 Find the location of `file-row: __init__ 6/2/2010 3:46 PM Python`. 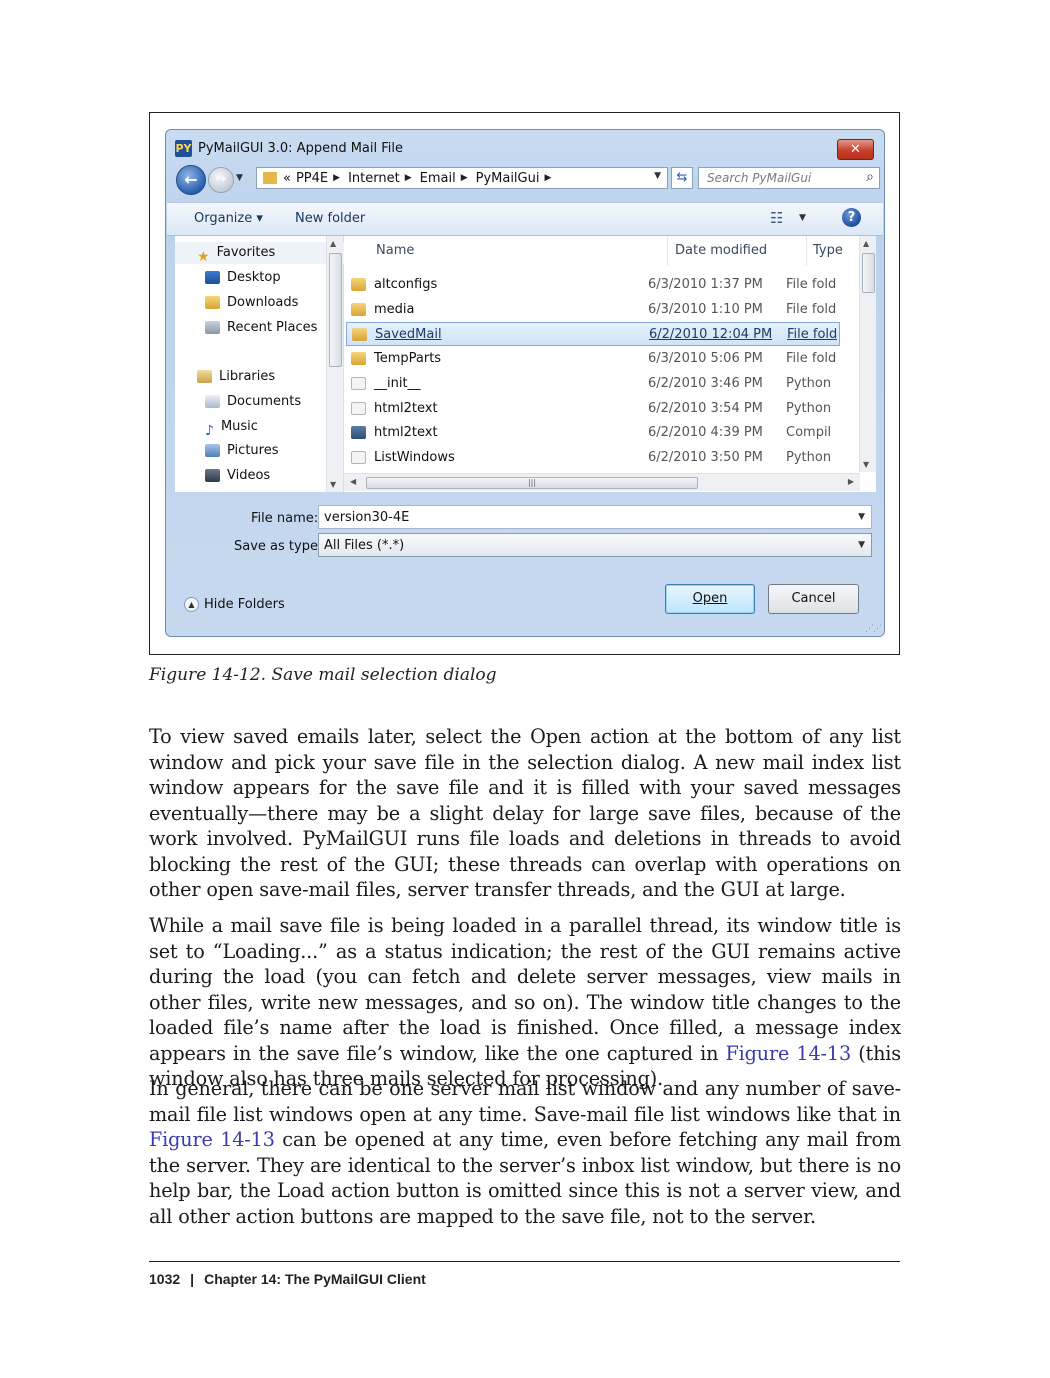

file-row: __init__ 6/2/2010 3:46 PM Python is located at coordinates (593, 384).